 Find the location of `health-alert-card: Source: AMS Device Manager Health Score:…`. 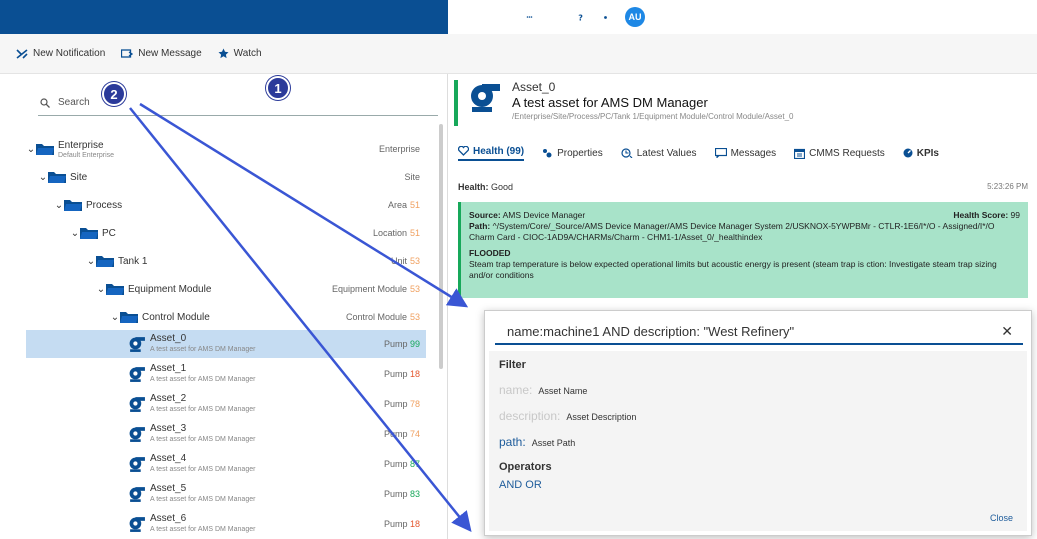

health-alert-card: Source: AMS Device Manager Health Score:… is located at coordinates (743, 250).